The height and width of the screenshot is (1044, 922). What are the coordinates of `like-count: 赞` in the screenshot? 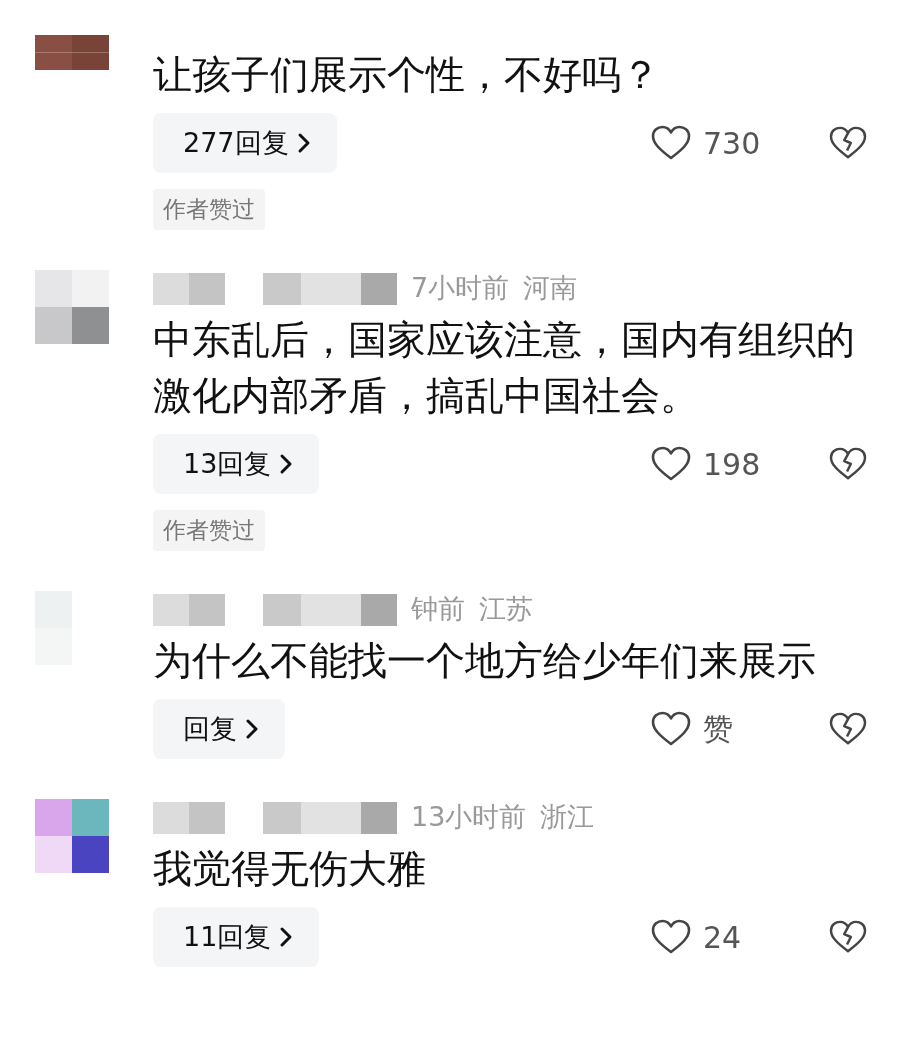 It's located at (718, 728).